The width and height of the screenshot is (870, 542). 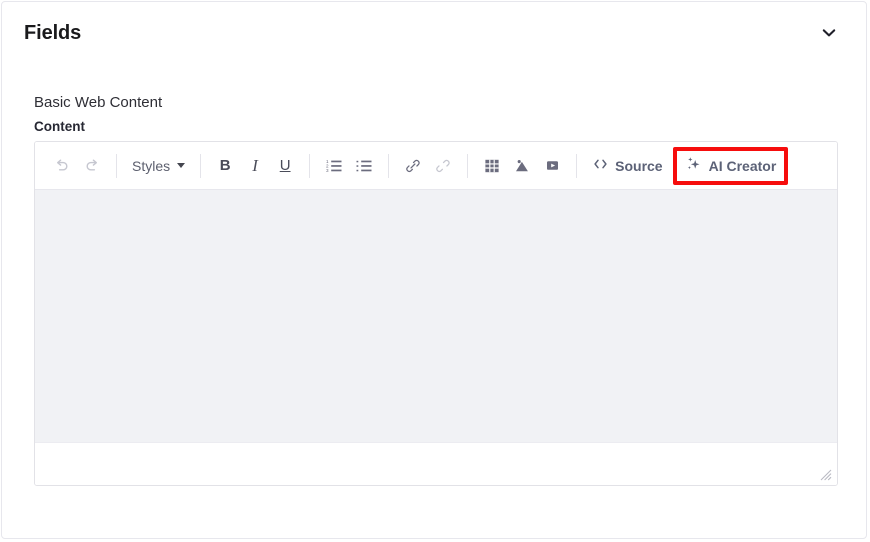 I want to click on italic-icon: I, so click(x=255, y=165).